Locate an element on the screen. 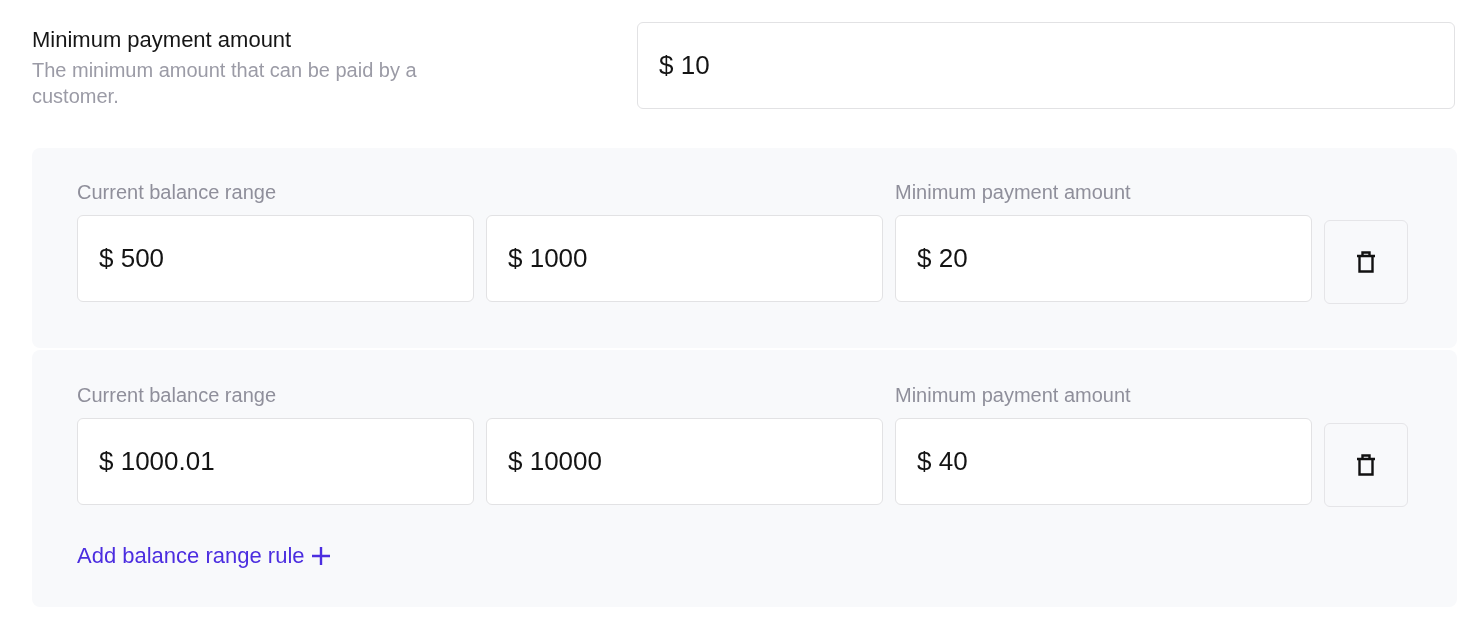 The width and height of the screenshot is (1480, 628). amount-field: $ 20 is located at coordinates (1103, 258).